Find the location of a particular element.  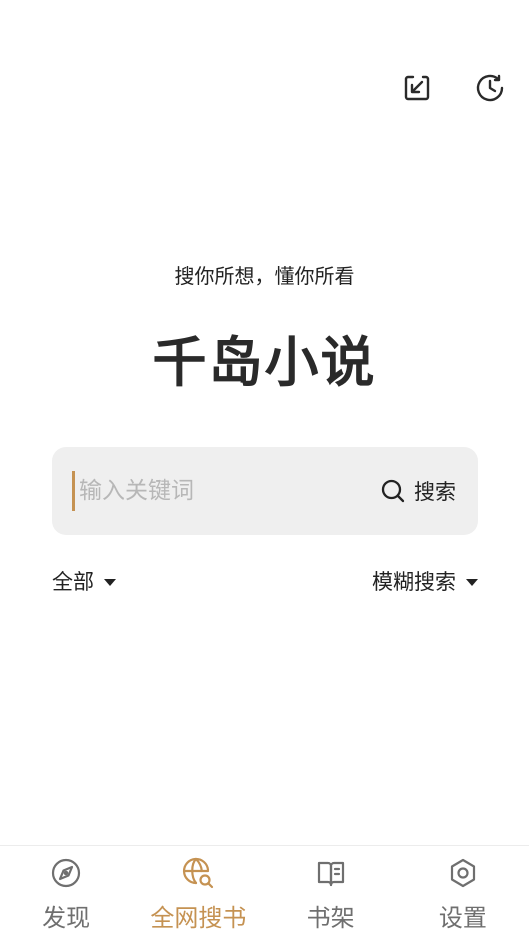

search-mode-dropdown: 模糊搜索 is located at coordinates (425, 581).